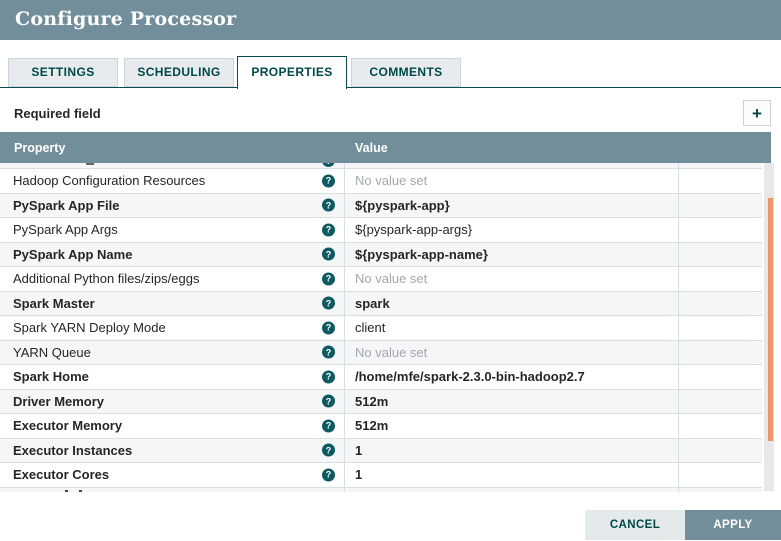 This screenshot has height=541, width=781. What do you see at coordinates (757, 113) in the screenshot?
I see `add-property-button: +` at bounding box center [757, 113].